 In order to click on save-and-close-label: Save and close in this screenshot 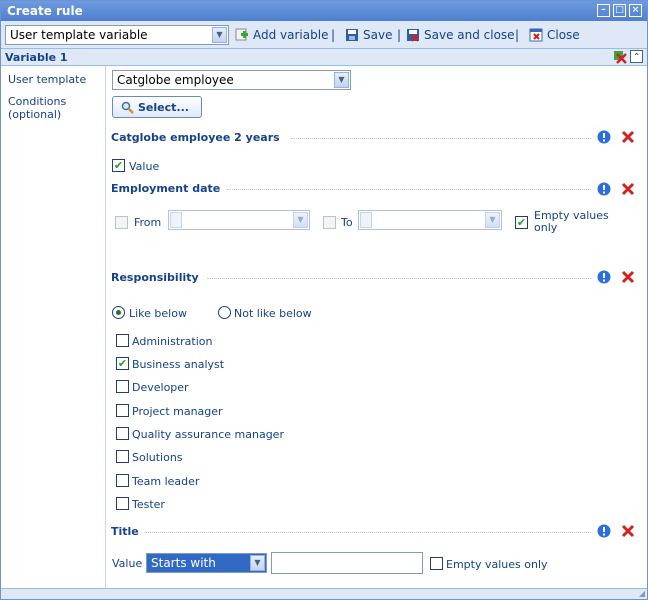, I will do `click(469, 35)`.